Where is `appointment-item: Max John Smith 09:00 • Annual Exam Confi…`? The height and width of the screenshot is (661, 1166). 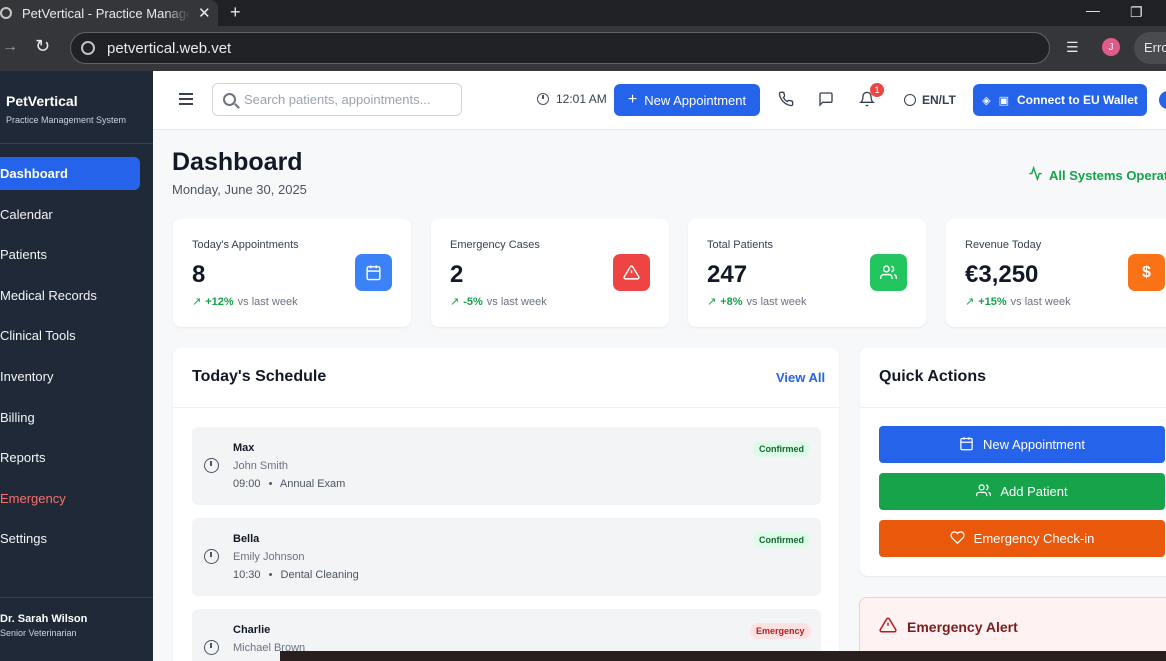 appointment-item: Max John Smith 09:00 • Annual Exam Confi… is located at coordinates (506, 466).